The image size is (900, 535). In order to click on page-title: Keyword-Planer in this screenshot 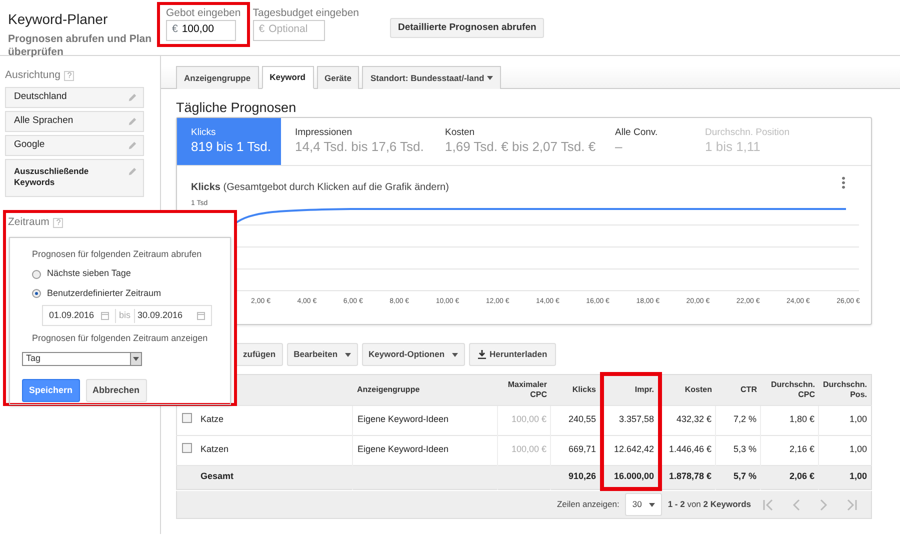, I will do `click(58, 19)`.